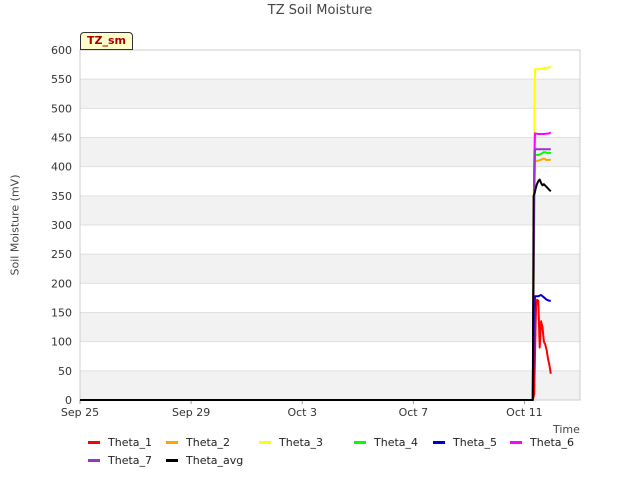  What do you see at coordinates (130, 442) in the screenshot?
I see `legend-label: Theta_1` at bounding box center [130, 442].